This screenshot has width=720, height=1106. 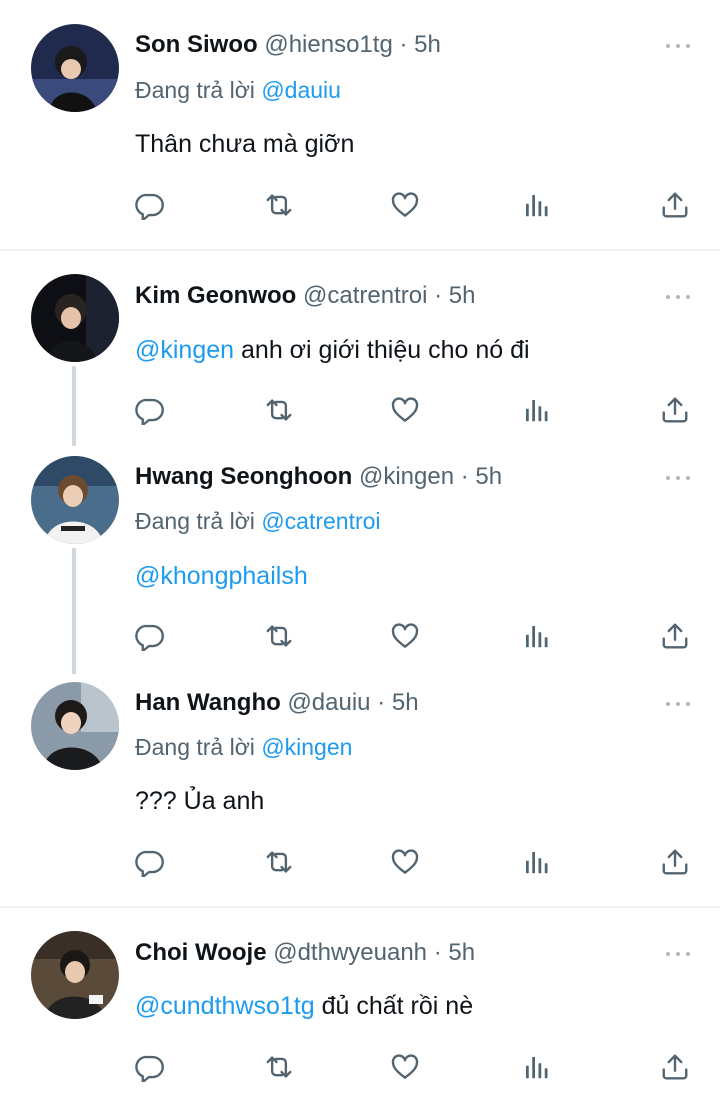 I want to click on tweet-text-content: anh ơi giới thiệu cho nó đi, so click(x=382, y=350).